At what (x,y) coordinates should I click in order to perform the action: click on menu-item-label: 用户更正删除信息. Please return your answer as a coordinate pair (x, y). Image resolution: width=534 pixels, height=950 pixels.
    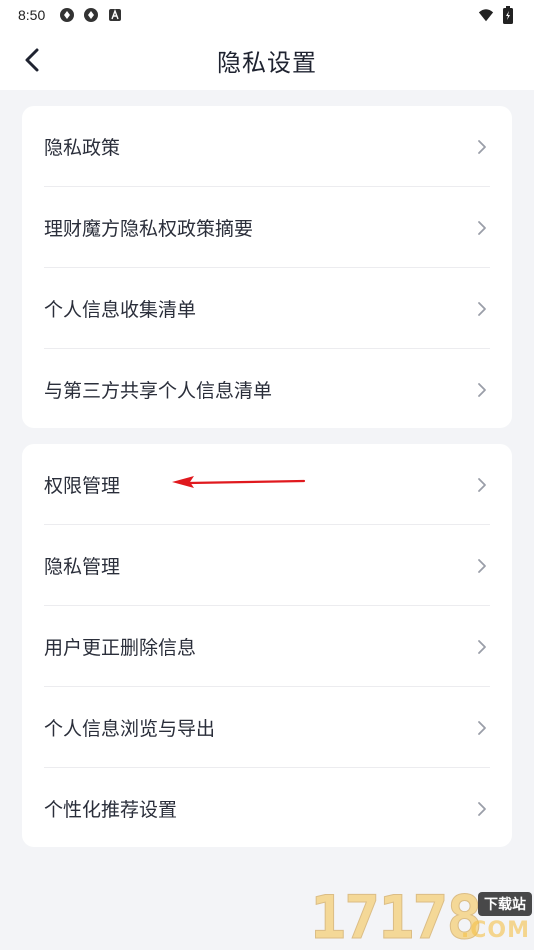
    Looking at the image, I should click on (120, 648).